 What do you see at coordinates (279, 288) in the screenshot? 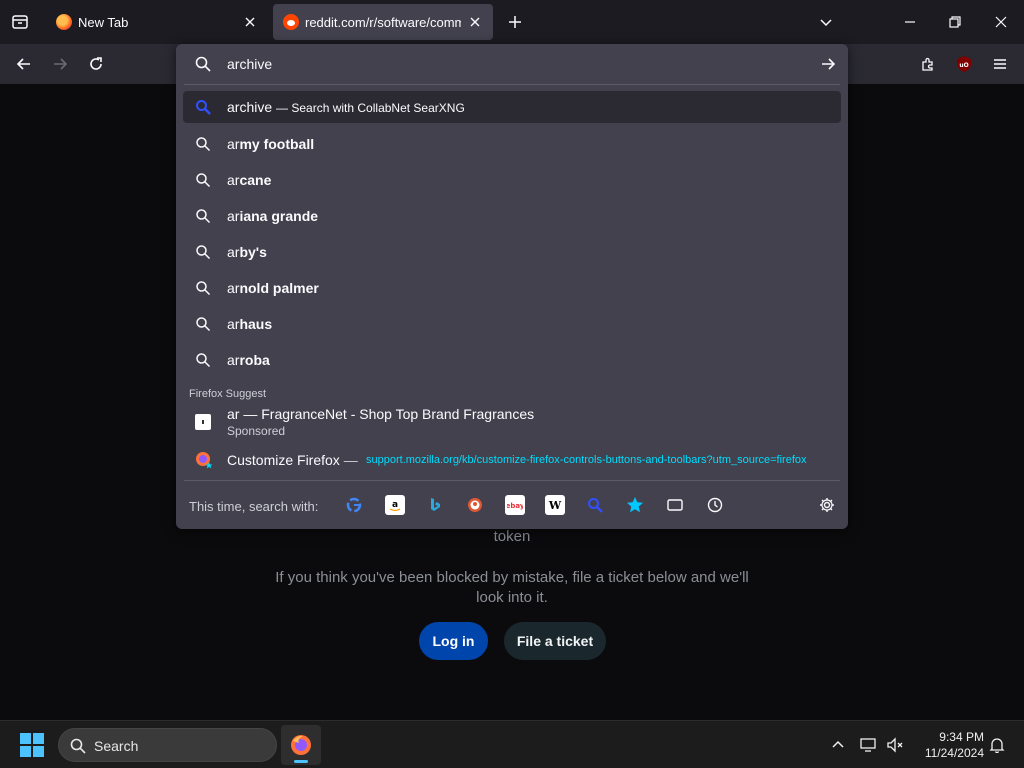
I see `suggestion-completion: nold palmer` at bounding box center [279, 288].